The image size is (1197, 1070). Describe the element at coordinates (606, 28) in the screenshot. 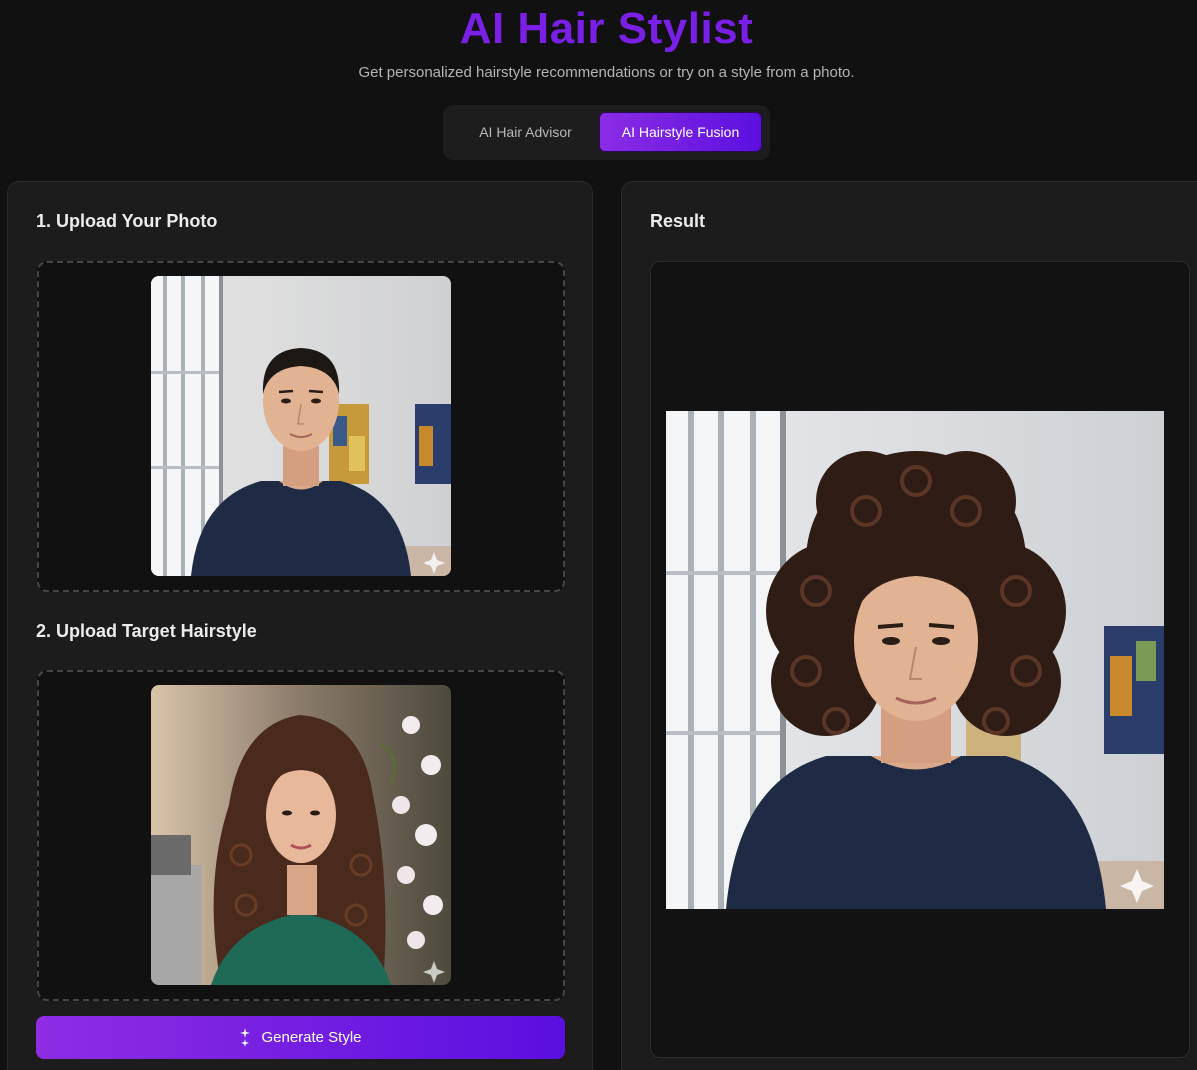

I see `page-title: AI Hair Stylist` at that location.